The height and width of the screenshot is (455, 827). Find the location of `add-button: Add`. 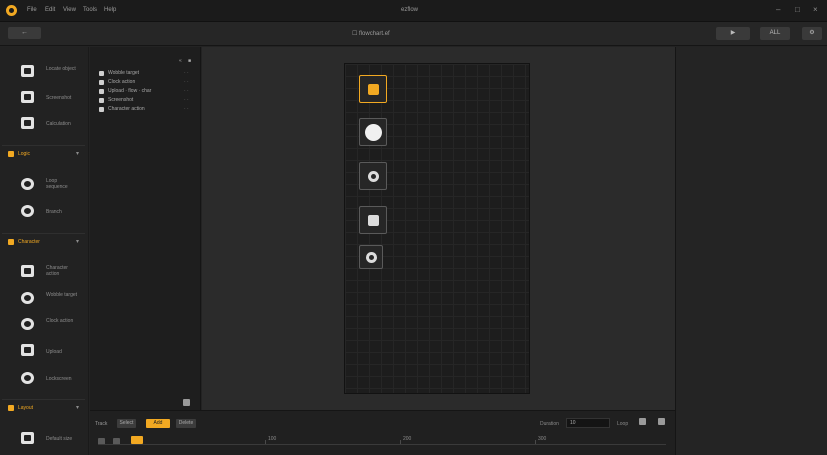

add-button: Add is located at coordinates (158, 423).